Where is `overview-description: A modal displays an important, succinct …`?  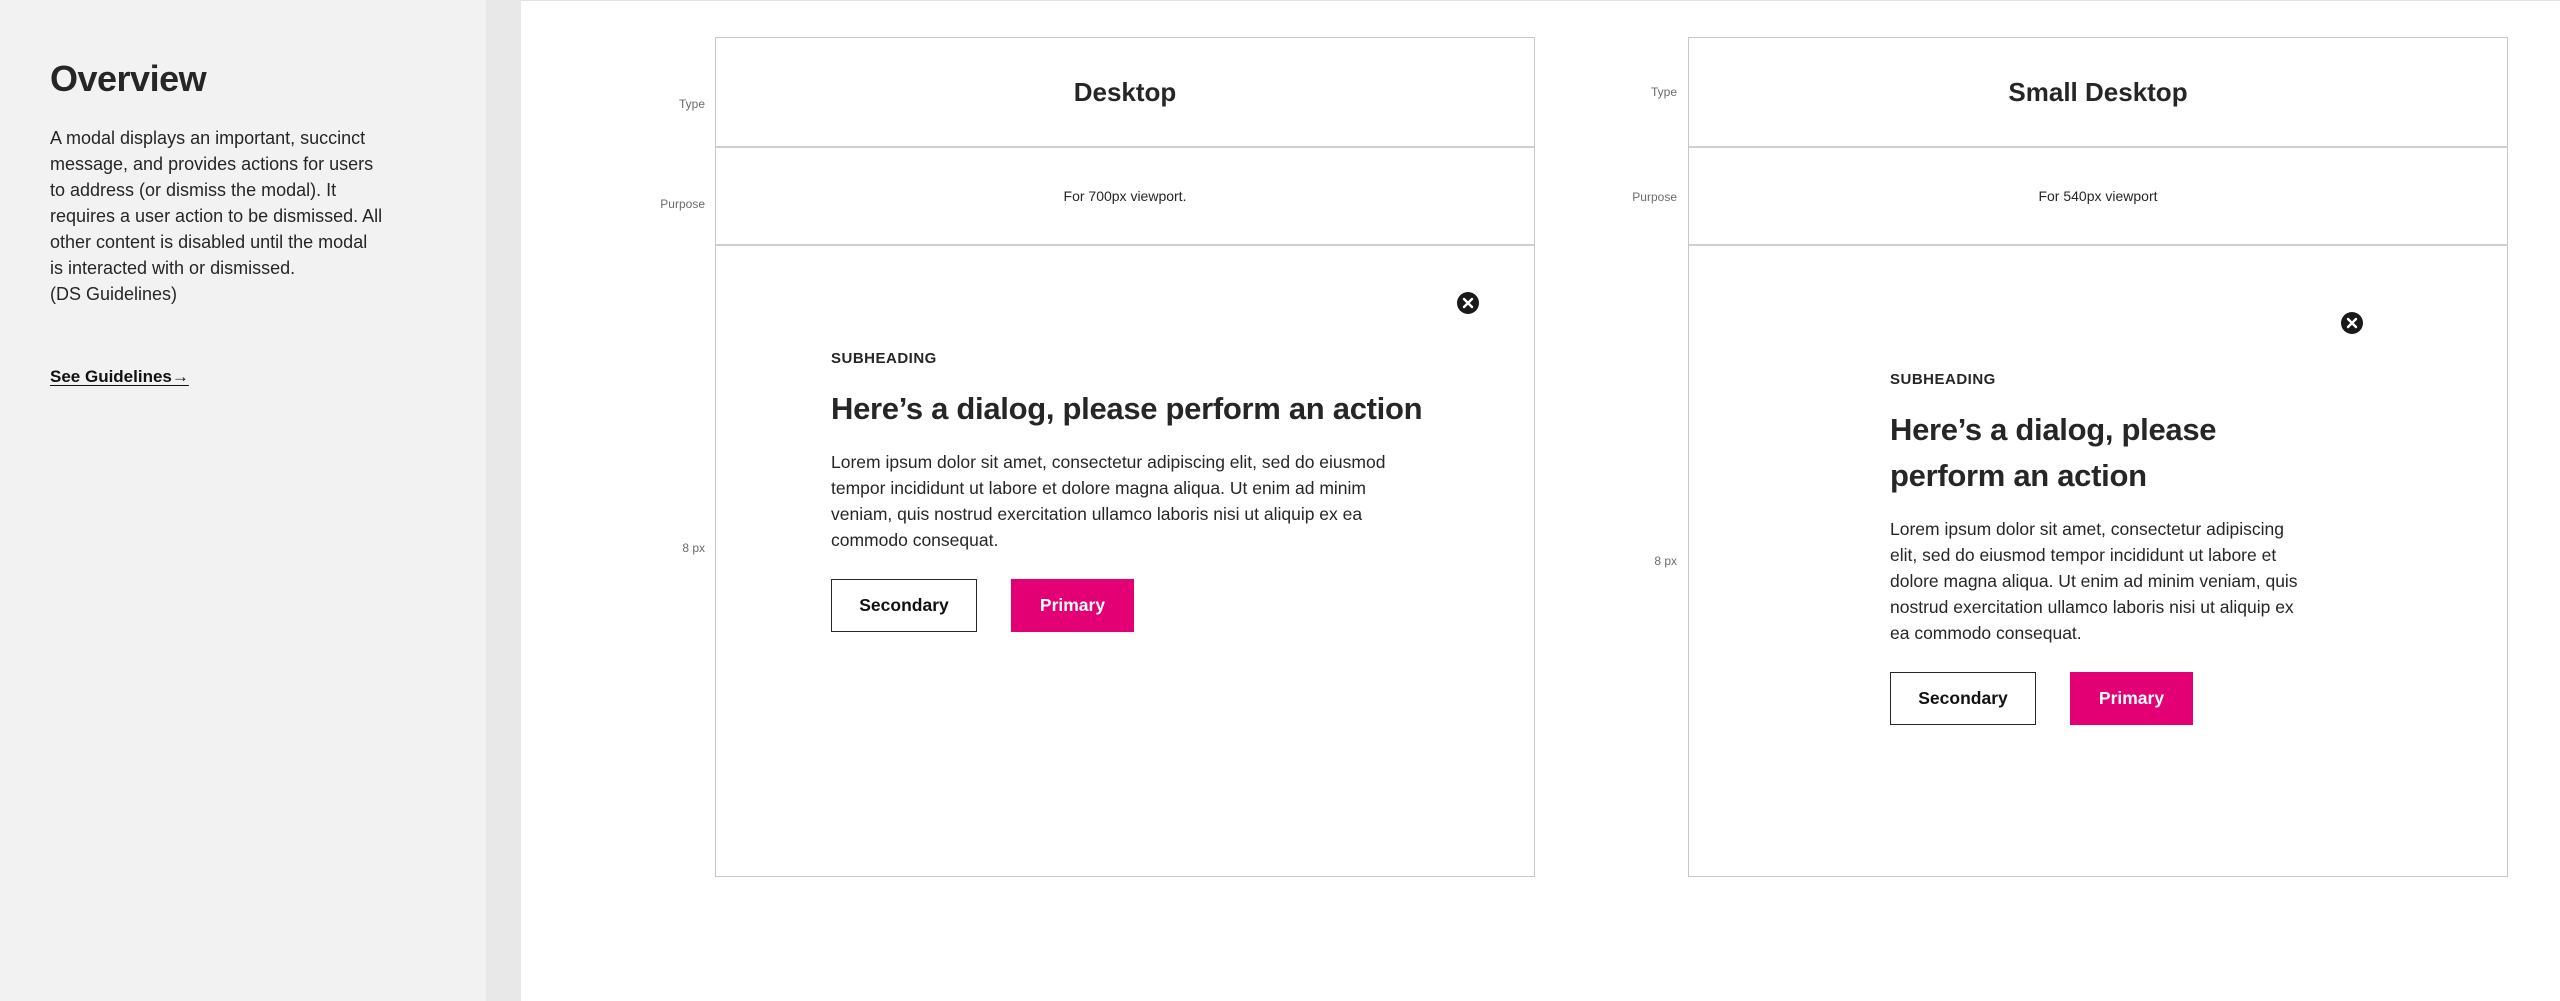 overview-description: A modal displays an important, succinct … is located at coordinates (216, 216).